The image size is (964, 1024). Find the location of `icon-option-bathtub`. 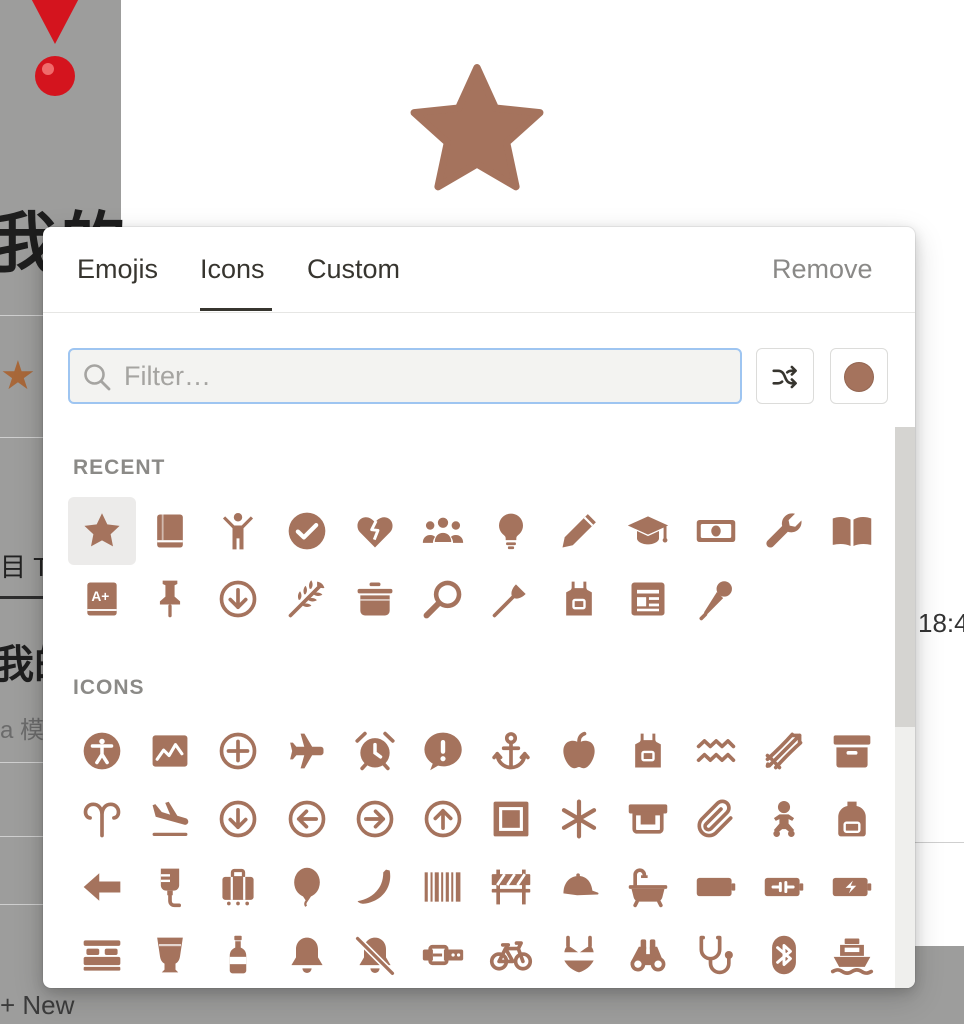

icon-option-bathtub is located at coordinates (648, 887).